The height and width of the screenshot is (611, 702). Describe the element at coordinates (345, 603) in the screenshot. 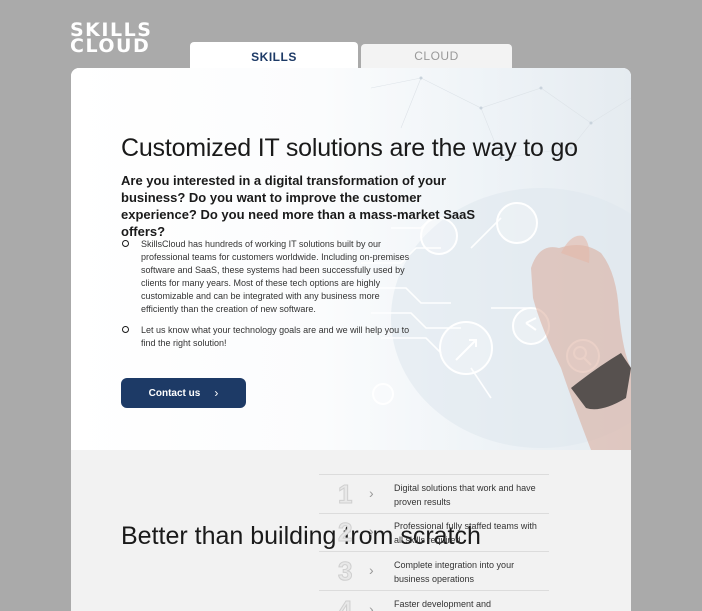

I see `feature-number: 4` at that location.